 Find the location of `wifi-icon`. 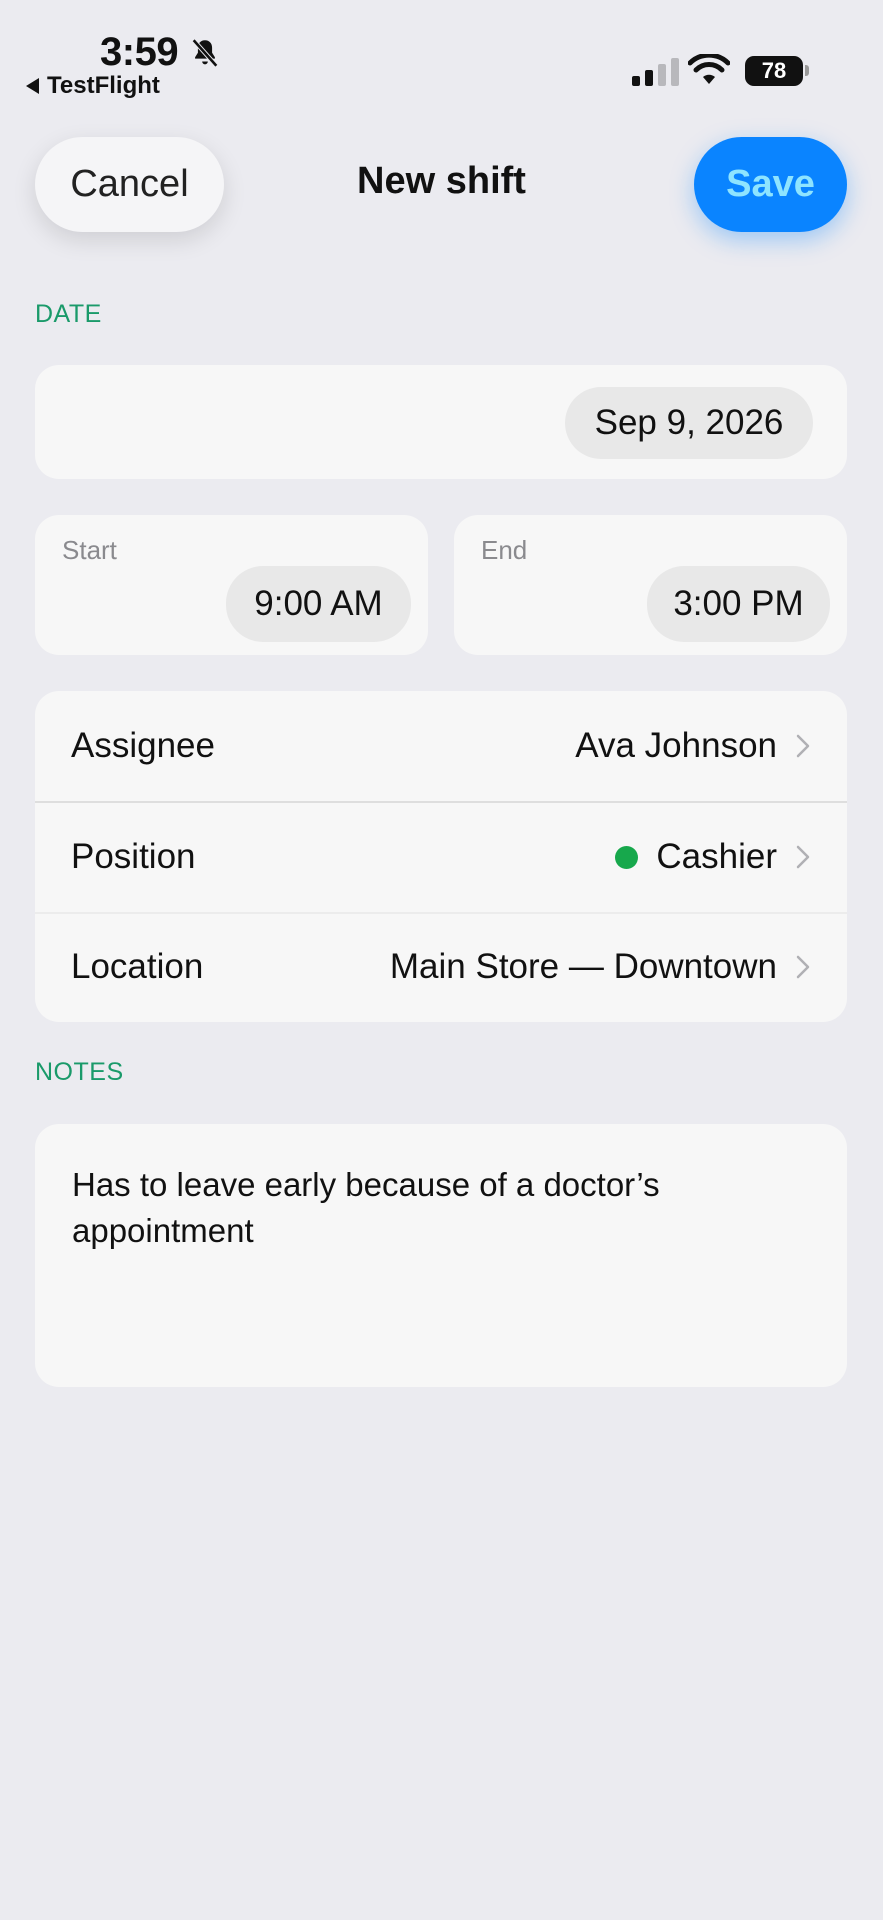

wifi-icon is located at coordinates (709, 69).